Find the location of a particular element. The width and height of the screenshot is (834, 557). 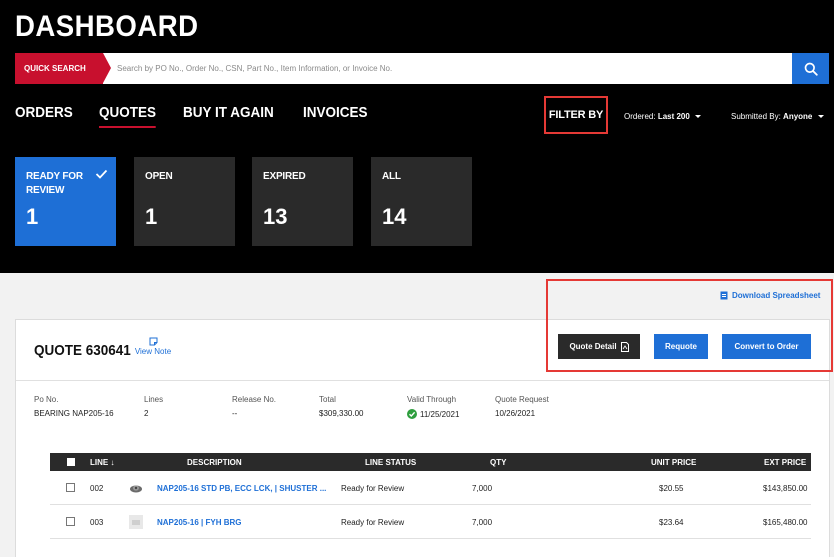

check-icon is located at coordinates (101, 174).